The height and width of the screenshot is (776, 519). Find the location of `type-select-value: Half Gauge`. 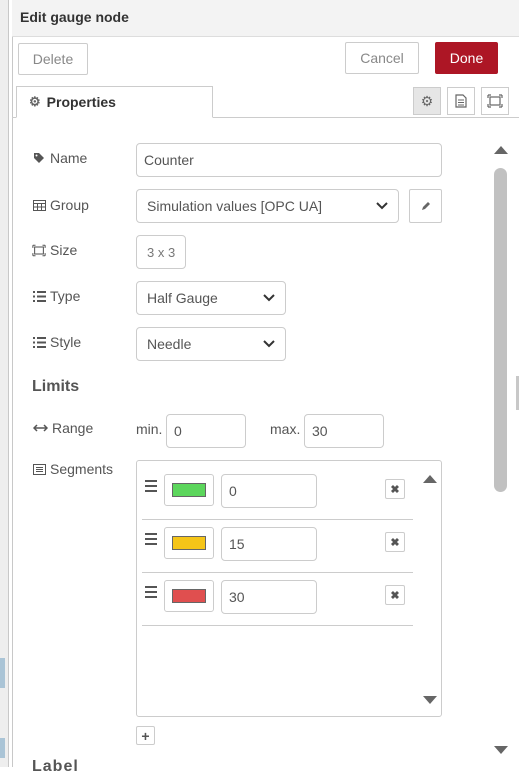

type-select-value: Half Gauge is located at coordinates (182, 298).